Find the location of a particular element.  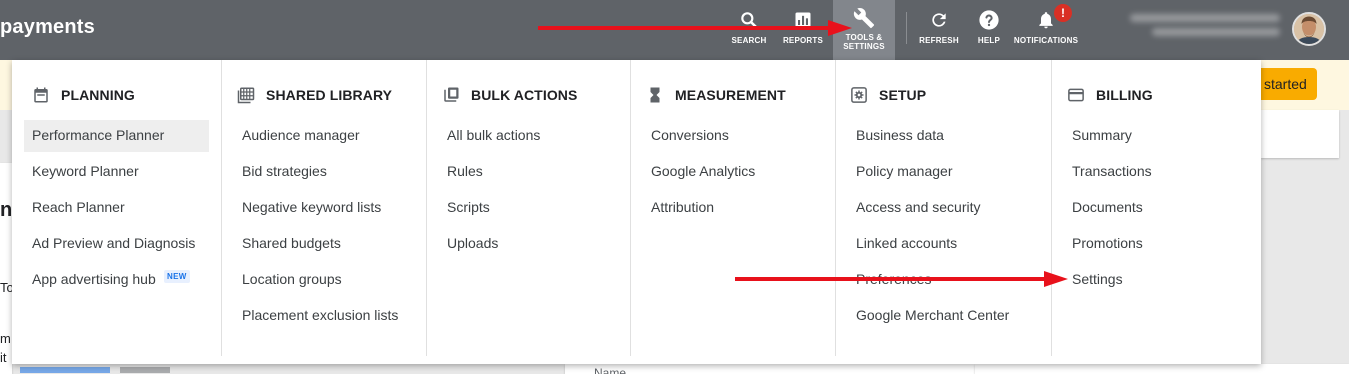

menu-item-ad-preview-and-diagnosis: Ad Preview and Diagnosis is located at coordinates (116, 246).